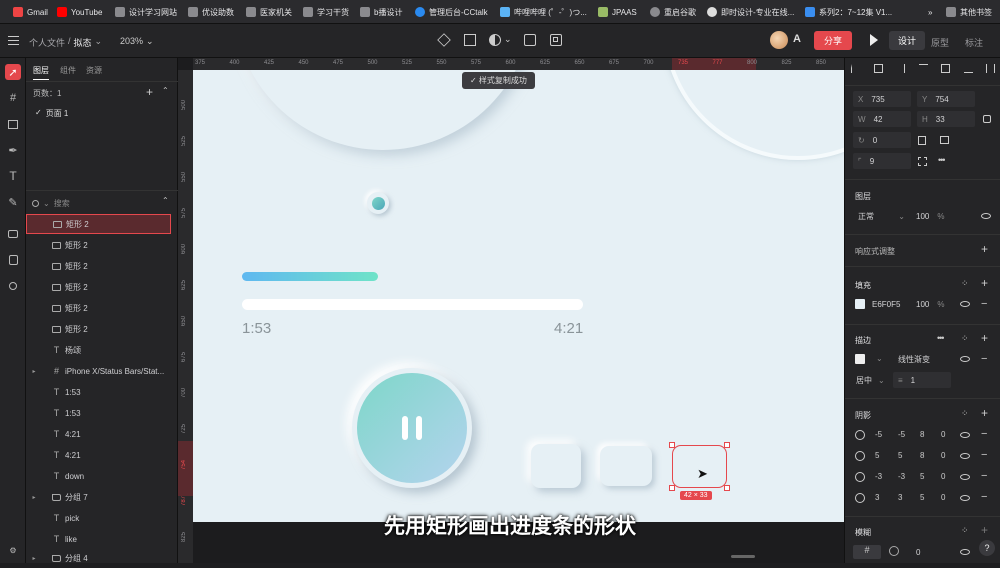 Image resolution: width=1000 pixels, height=568 pixels. Describe the element at coordinates (94, 70) in the screenshot. I see `tab-assets: 资源` at that location.